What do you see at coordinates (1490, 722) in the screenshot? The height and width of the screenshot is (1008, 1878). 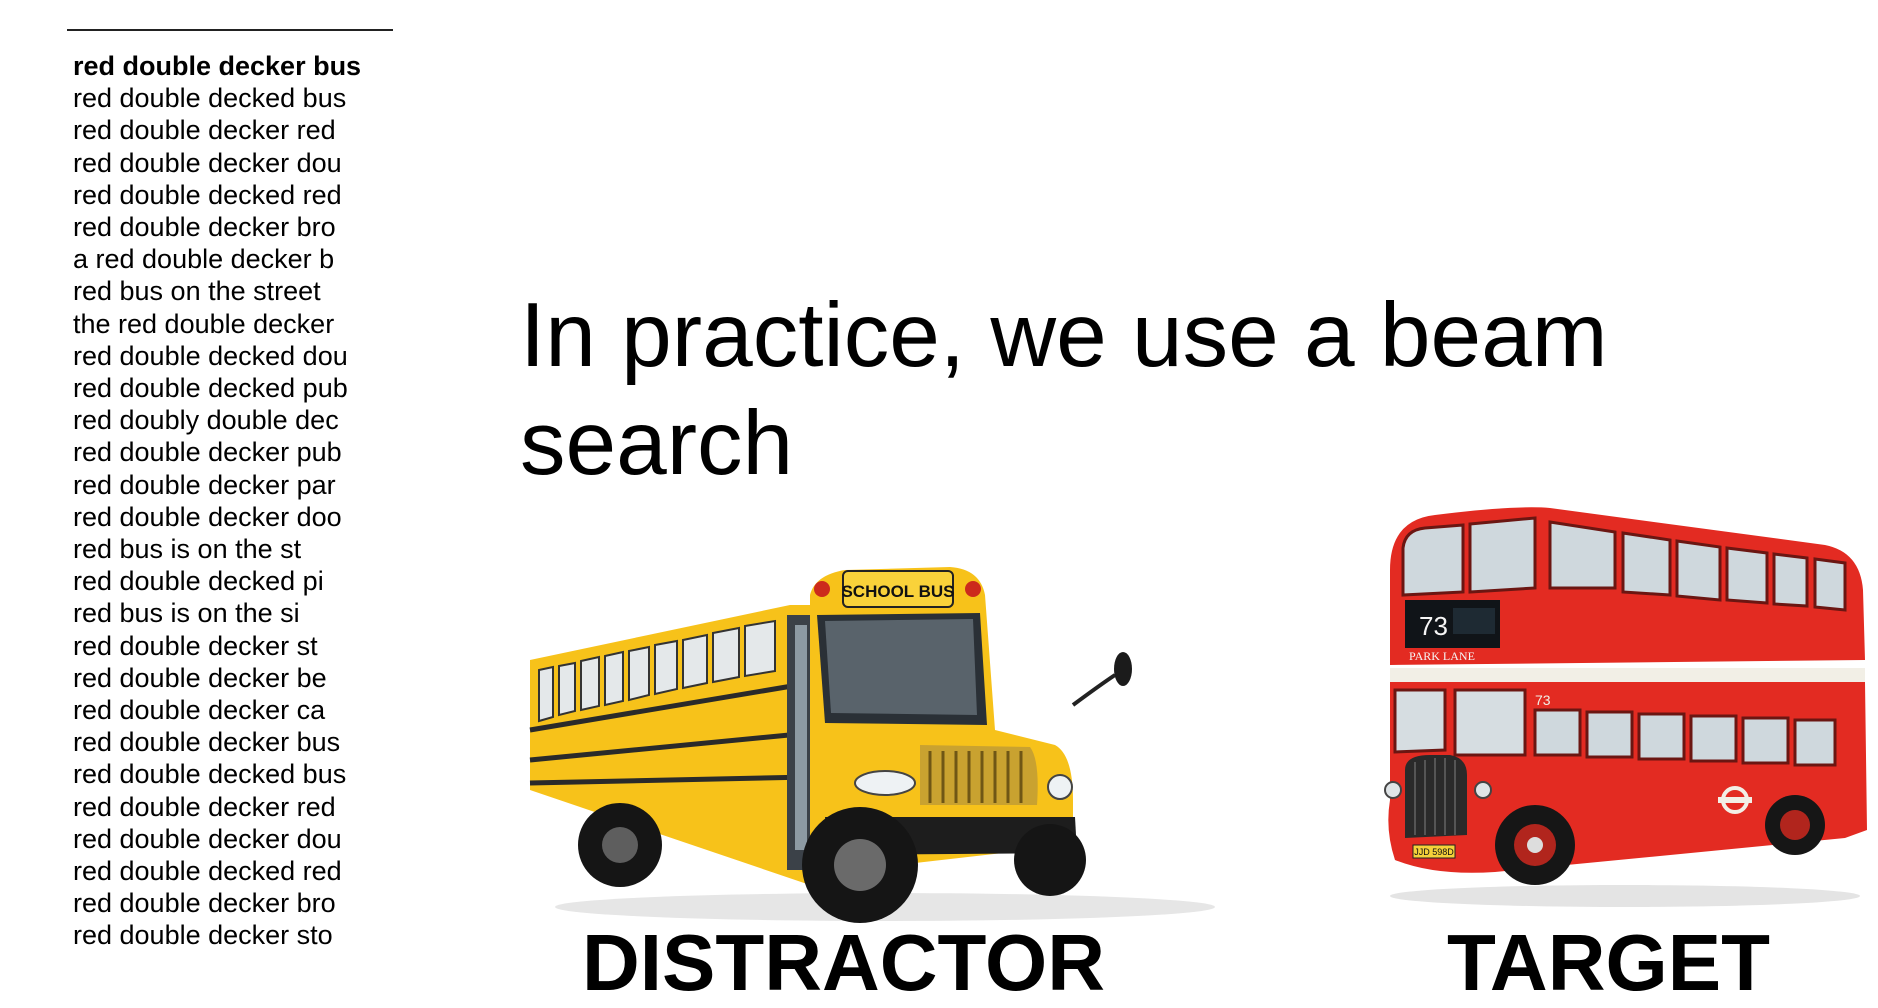 I see `front-window` at bounding box center [1490, 722].